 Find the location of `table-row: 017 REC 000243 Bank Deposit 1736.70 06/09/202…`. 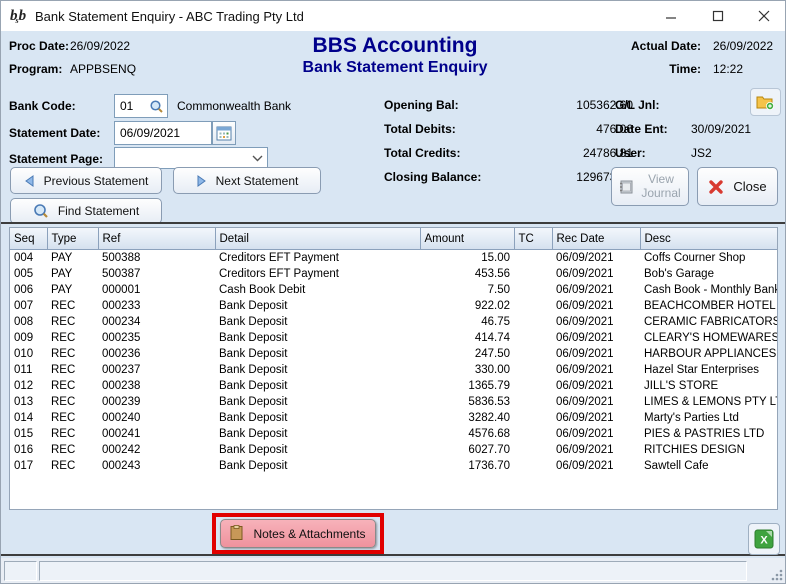

table-row: 017 REC 000243 Bank Deposit 1736.70 06/09/202… is located at coordinates (393, 466).